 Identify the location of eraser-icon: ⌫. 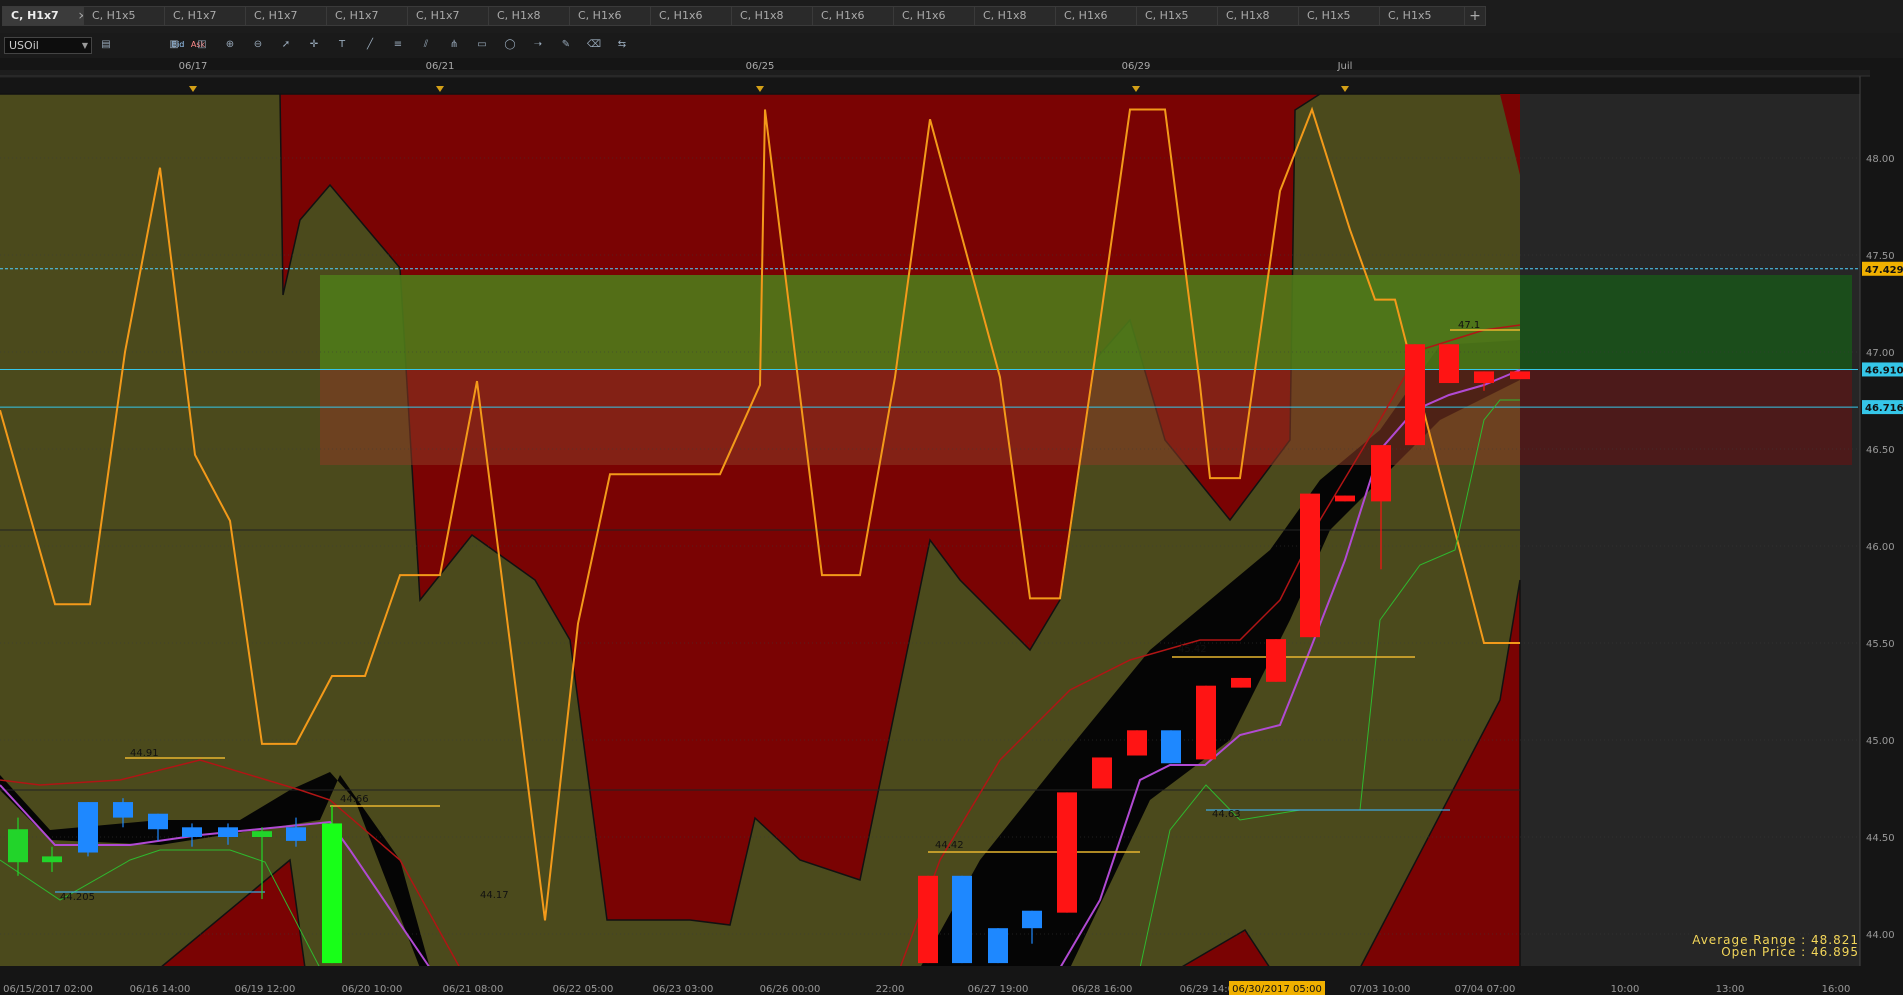
(594, 45).